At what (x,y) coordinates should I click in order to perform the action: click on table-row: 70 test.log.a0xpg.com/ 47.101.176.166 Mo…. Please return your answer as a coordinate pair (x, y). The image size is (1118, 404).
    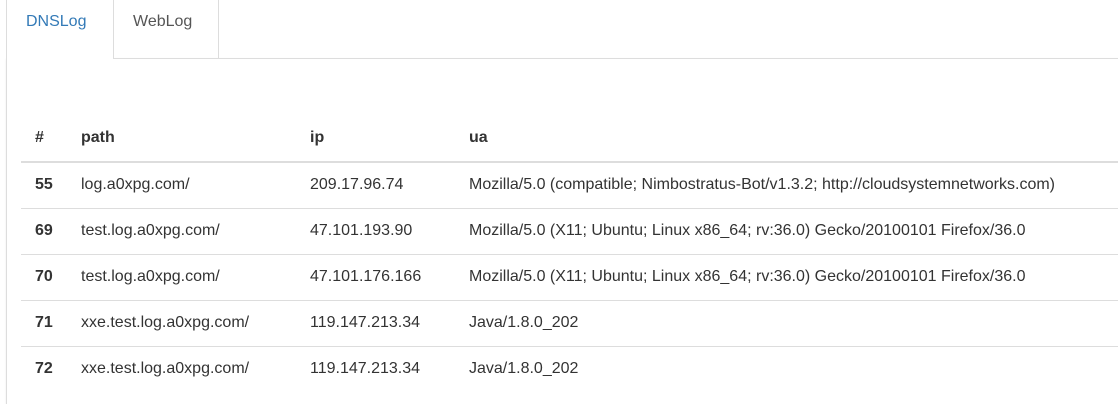
    Looking at the image, I should click on (569, 276).